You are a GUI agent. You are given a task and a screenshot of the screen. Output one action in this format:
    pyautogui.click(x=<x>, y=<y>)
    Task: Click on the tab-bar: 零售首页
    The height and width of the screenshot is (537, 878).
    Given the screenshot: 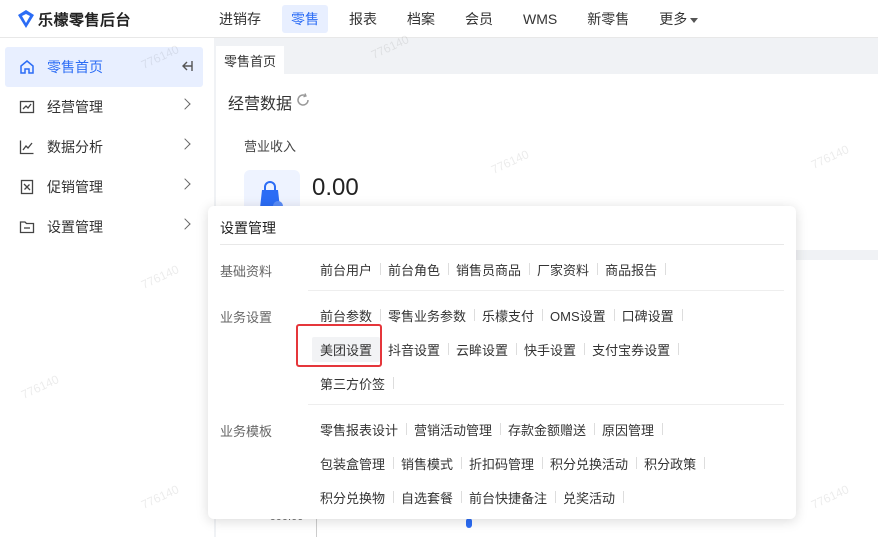 What is the action you would take?
    pyautogui.click(x=547, y=56)
    